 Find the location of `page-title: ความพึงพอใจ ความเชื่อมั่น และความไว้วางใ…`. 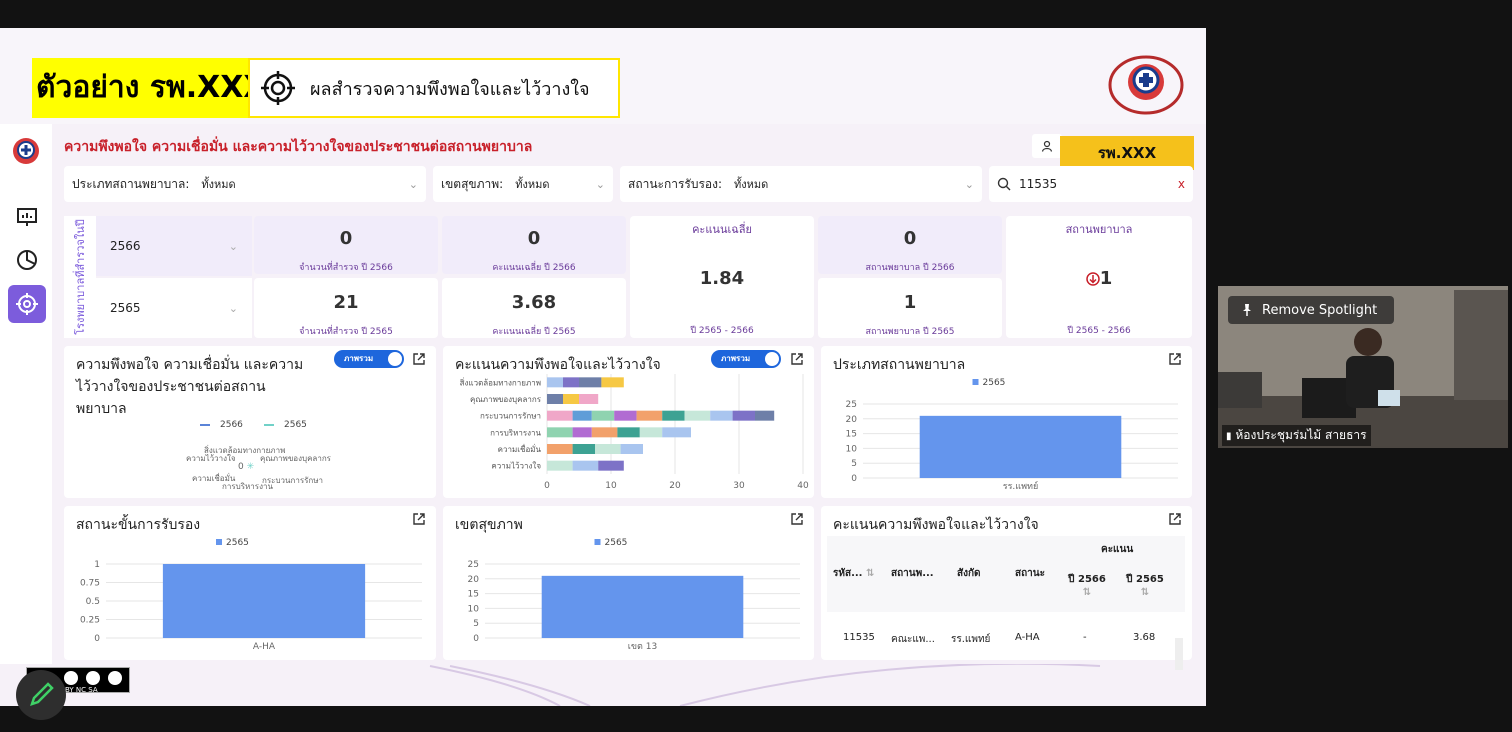

page-title: ความพึงพอใจ ความเชื่อมั่น และความไว้วางใ… is located at coordinates (298, 147).